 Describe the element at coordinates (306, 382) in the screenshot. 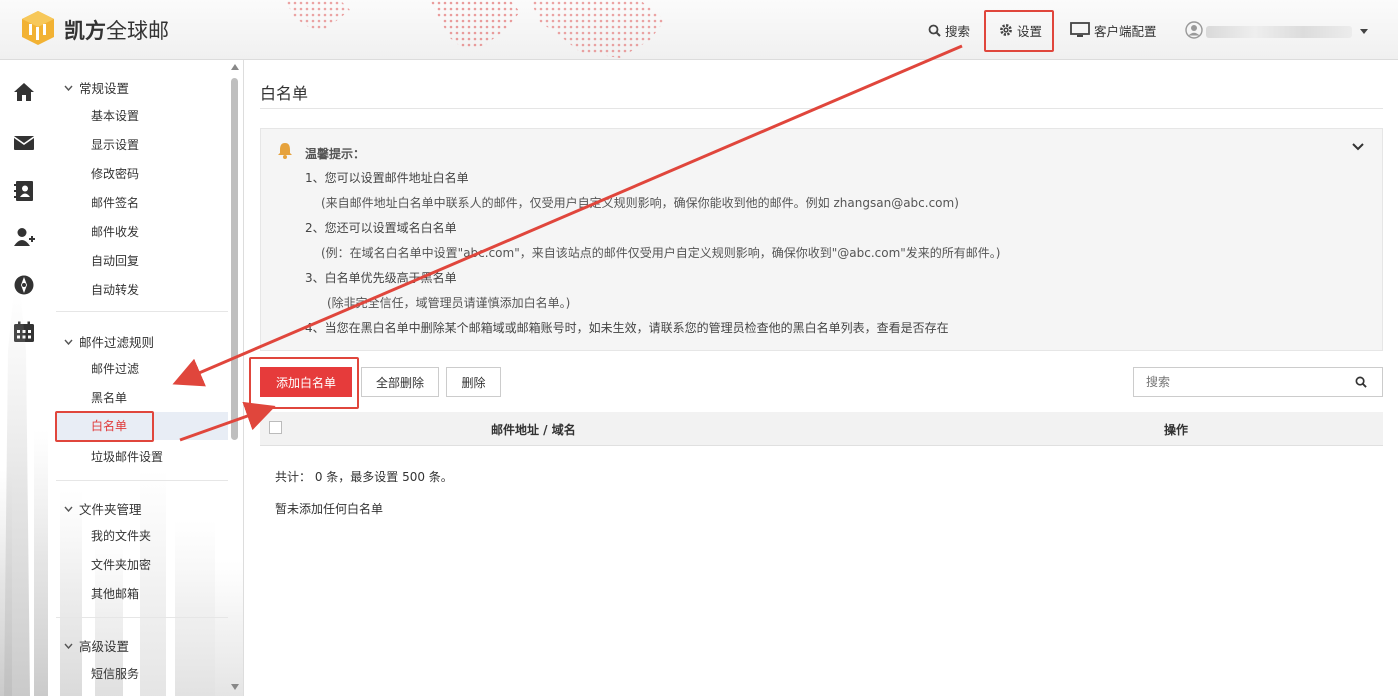

I see `add-whitelist-button: 添加白名单` at that location.